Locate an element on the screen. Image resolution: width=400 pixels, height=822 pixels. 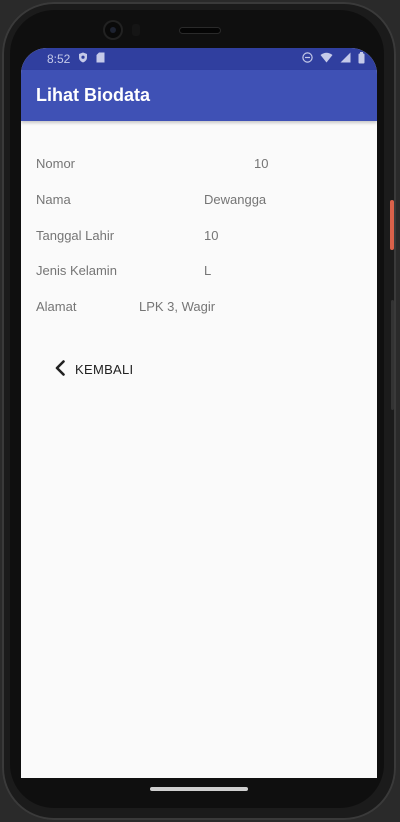
chevron-left-icon is located at coordinates (60, 369).